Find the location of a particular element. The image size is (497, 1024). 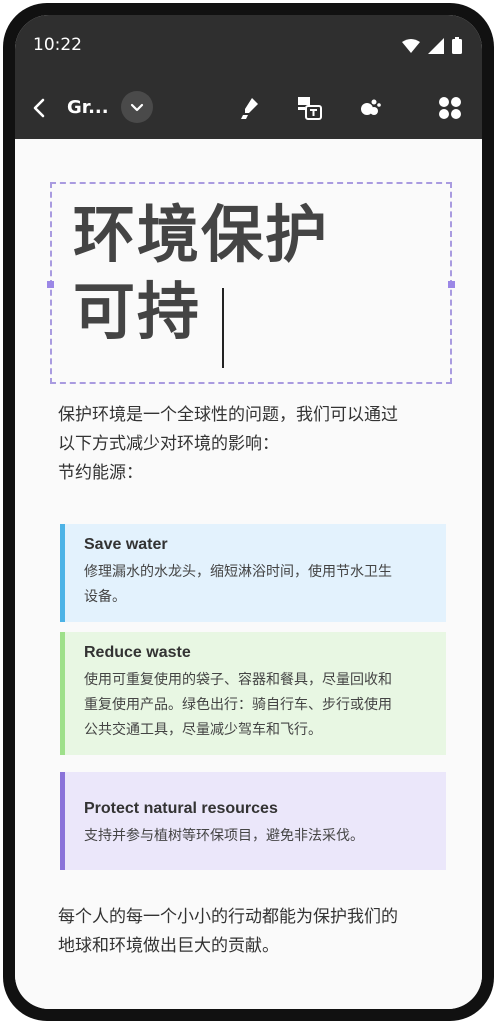

highlighter-button is located at coordinates (250, 108).